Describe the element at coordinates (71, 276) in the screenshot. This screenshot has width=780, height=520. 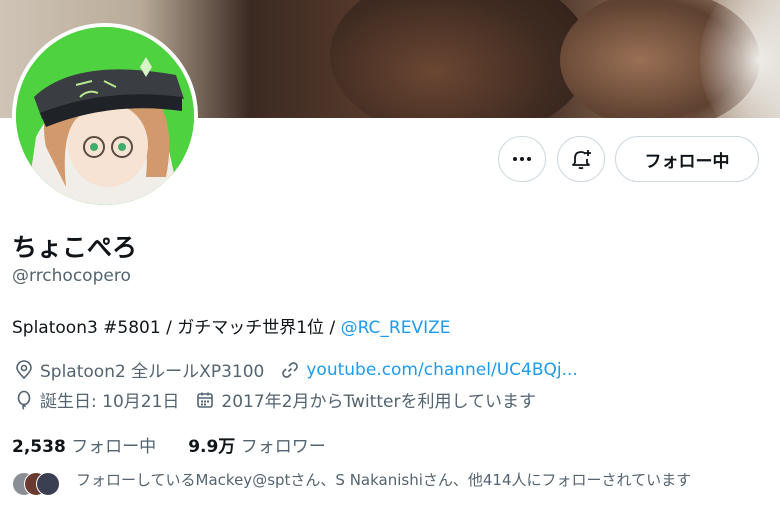
I see `user-handle: @rrchocopero` at that location.